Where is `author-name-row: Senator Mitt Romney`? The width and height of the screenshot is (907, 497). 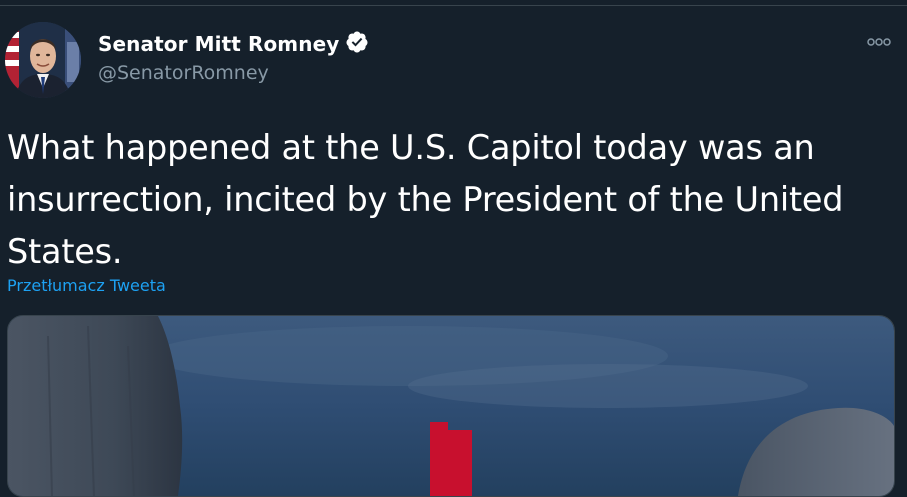
author-name-row: Senator Mitt Romney is located at coordinates (233, 44).